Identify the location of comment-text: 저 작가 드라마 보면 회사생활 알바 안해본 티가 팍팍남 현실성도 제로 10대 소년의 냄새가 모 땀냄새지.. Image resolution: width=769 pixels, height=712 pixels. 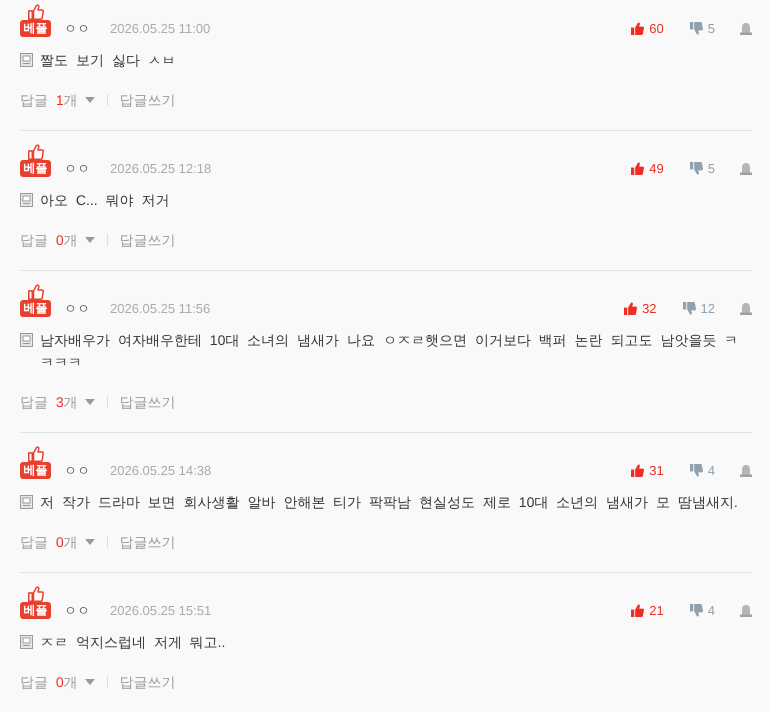
(389, 502).